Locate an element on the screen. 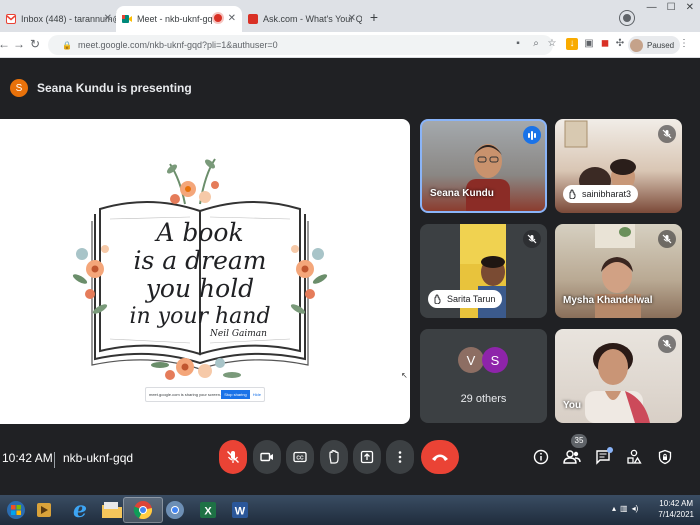  mic-off-icon is located at coordinates (233, 457).